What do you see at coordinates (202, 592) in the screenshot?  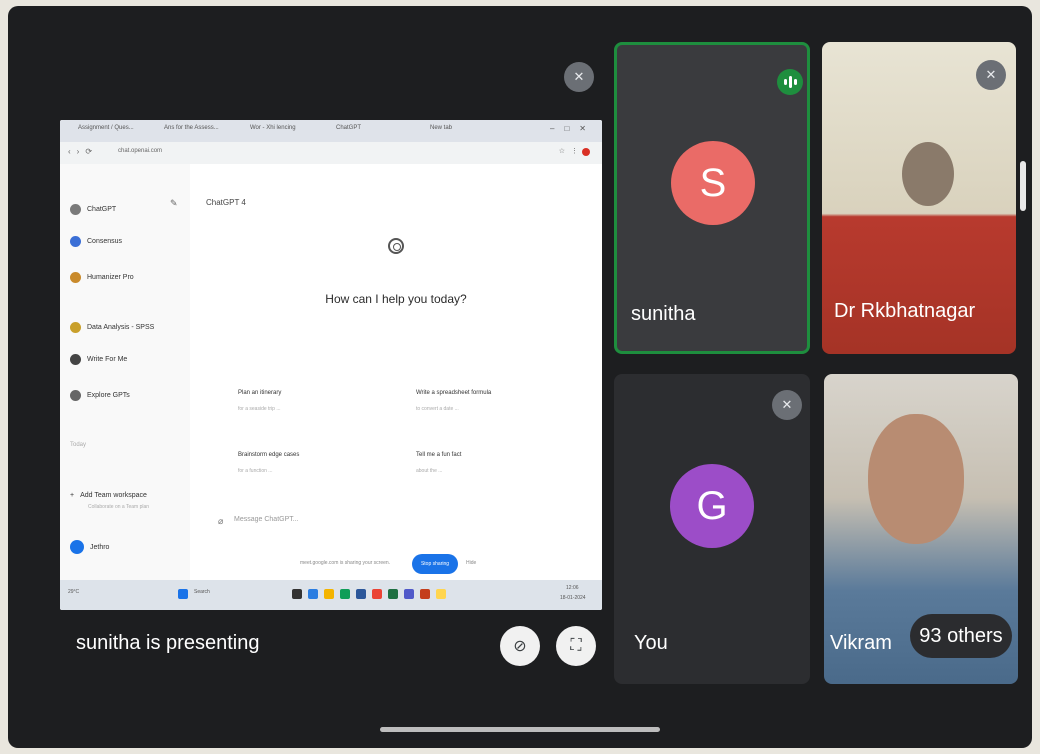 I see `taskbar-search: Search` at bounding box center [202, 592].